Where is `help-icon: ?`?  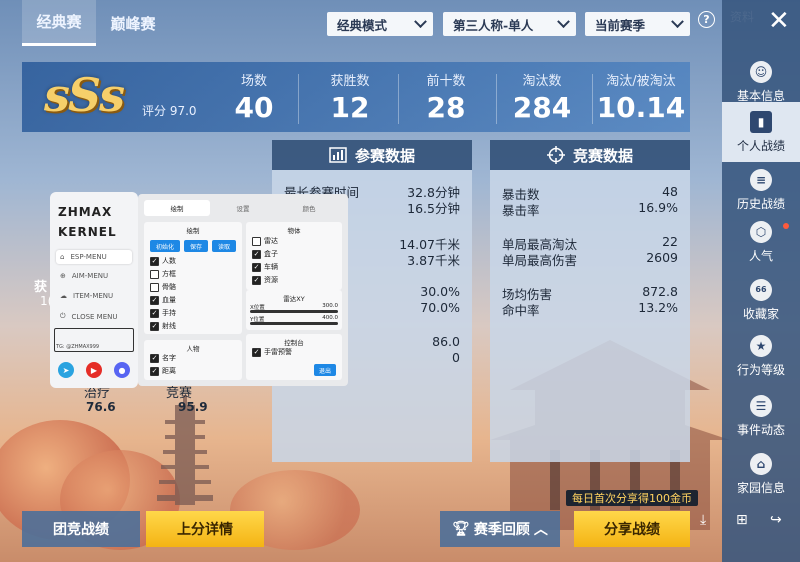 help-icon: ? is located at coordinates (706, 19).